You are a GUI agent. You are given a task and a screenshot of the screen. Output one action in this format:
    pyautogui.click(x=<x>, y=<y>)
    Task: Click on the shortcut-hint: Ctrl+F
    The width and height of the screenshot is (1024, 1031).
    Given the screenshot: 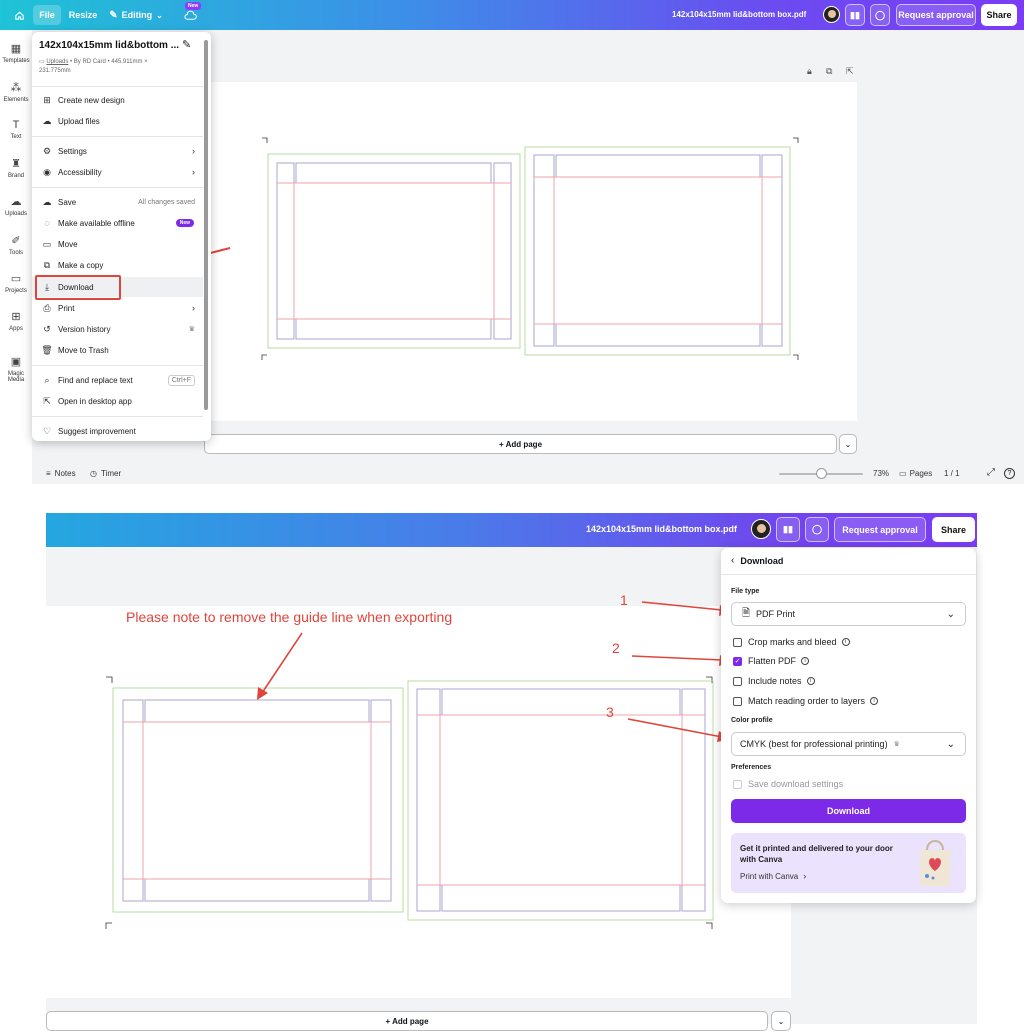 What is the action you would take?
    pyautogui.click(x=181, y=380)
    